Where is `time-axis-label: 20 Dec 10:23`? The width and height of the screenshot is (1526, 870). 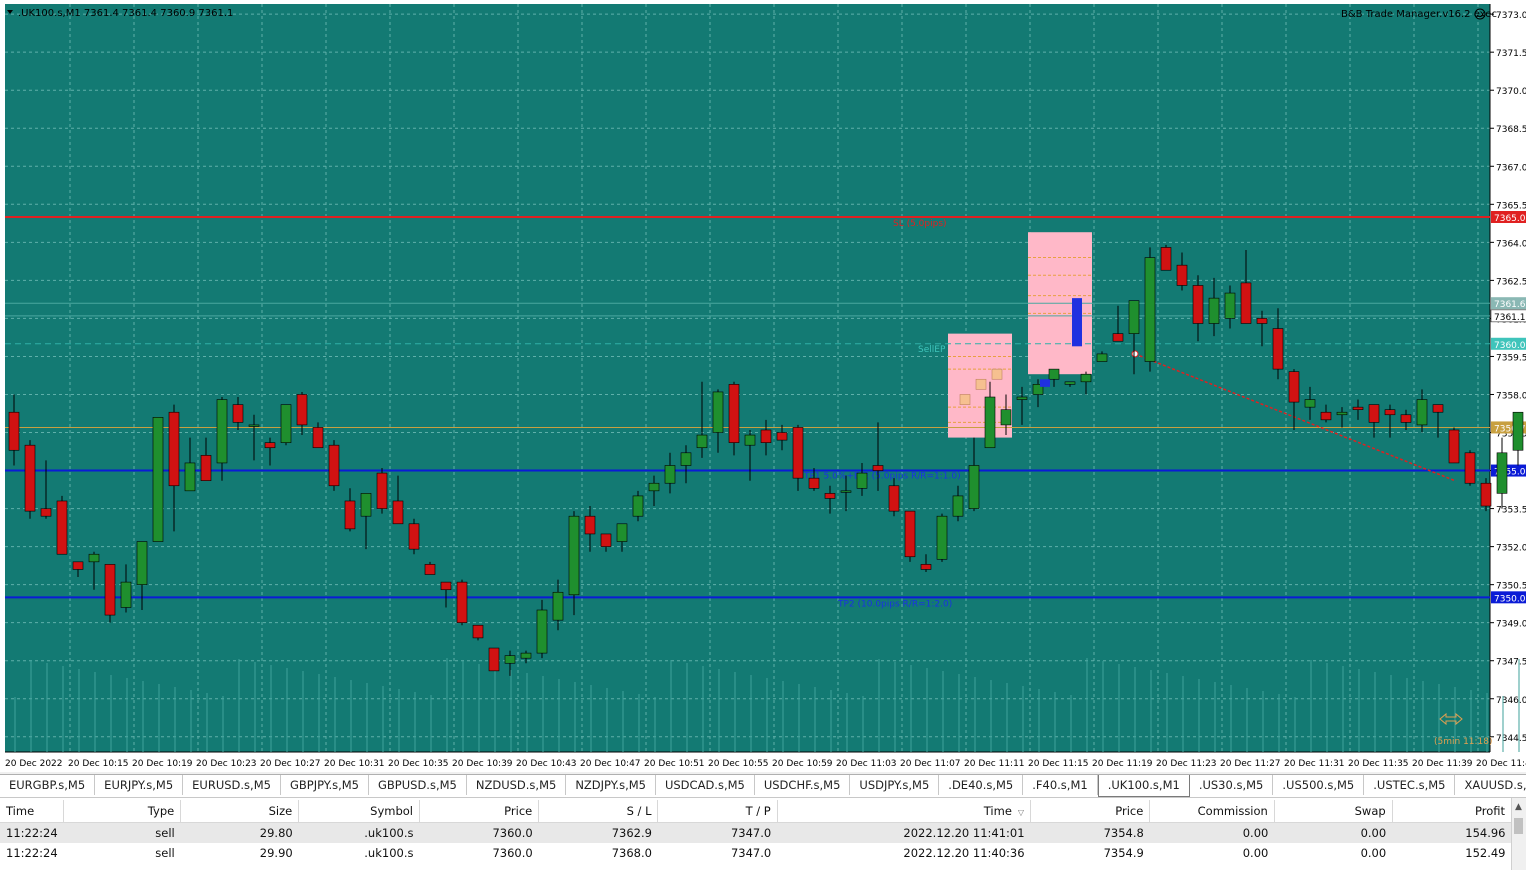 time-axis-label: 20 Dec 10:23 is located at coordinates (226, 764).